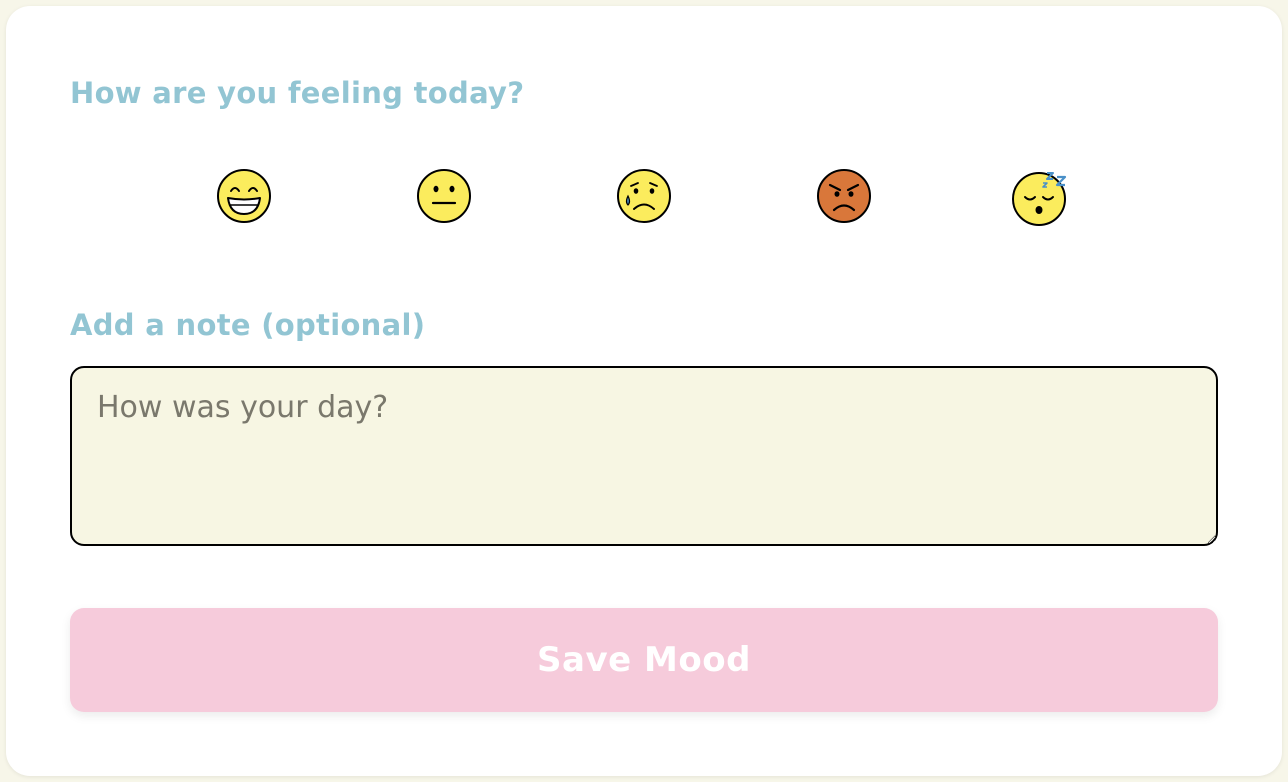 The height and width of the screenshot is (782, 1288). I want to click on neutral-face-icon, so click(444, 196).